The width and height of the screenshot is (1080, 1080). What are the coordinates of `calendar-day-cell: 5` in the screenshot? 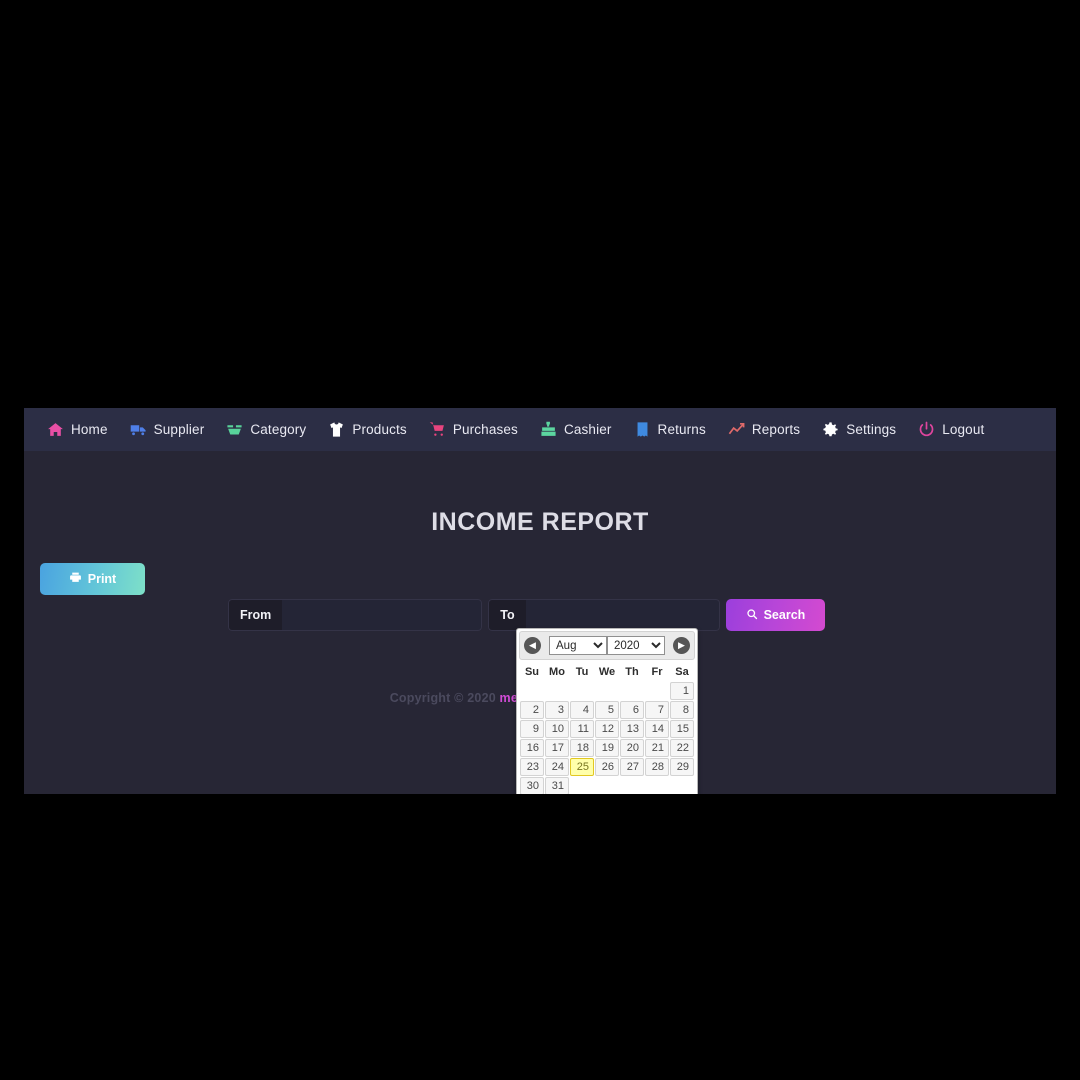 It's located at (607, 710).